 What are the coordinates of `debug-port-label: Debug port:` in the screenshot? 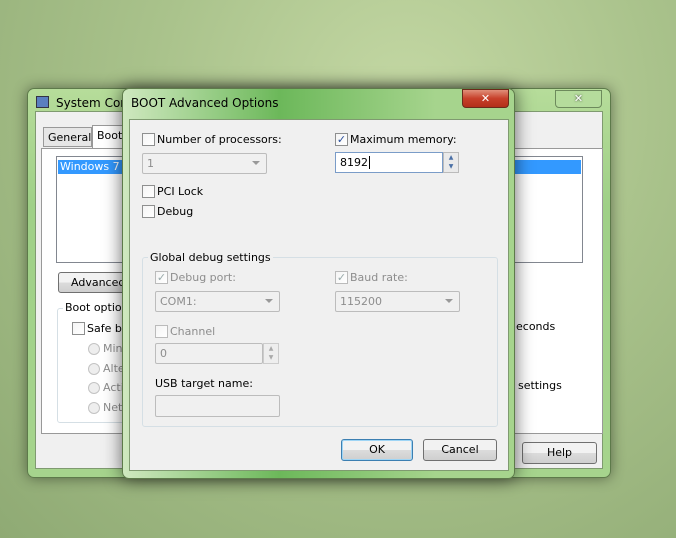 It's located at (203, 277).